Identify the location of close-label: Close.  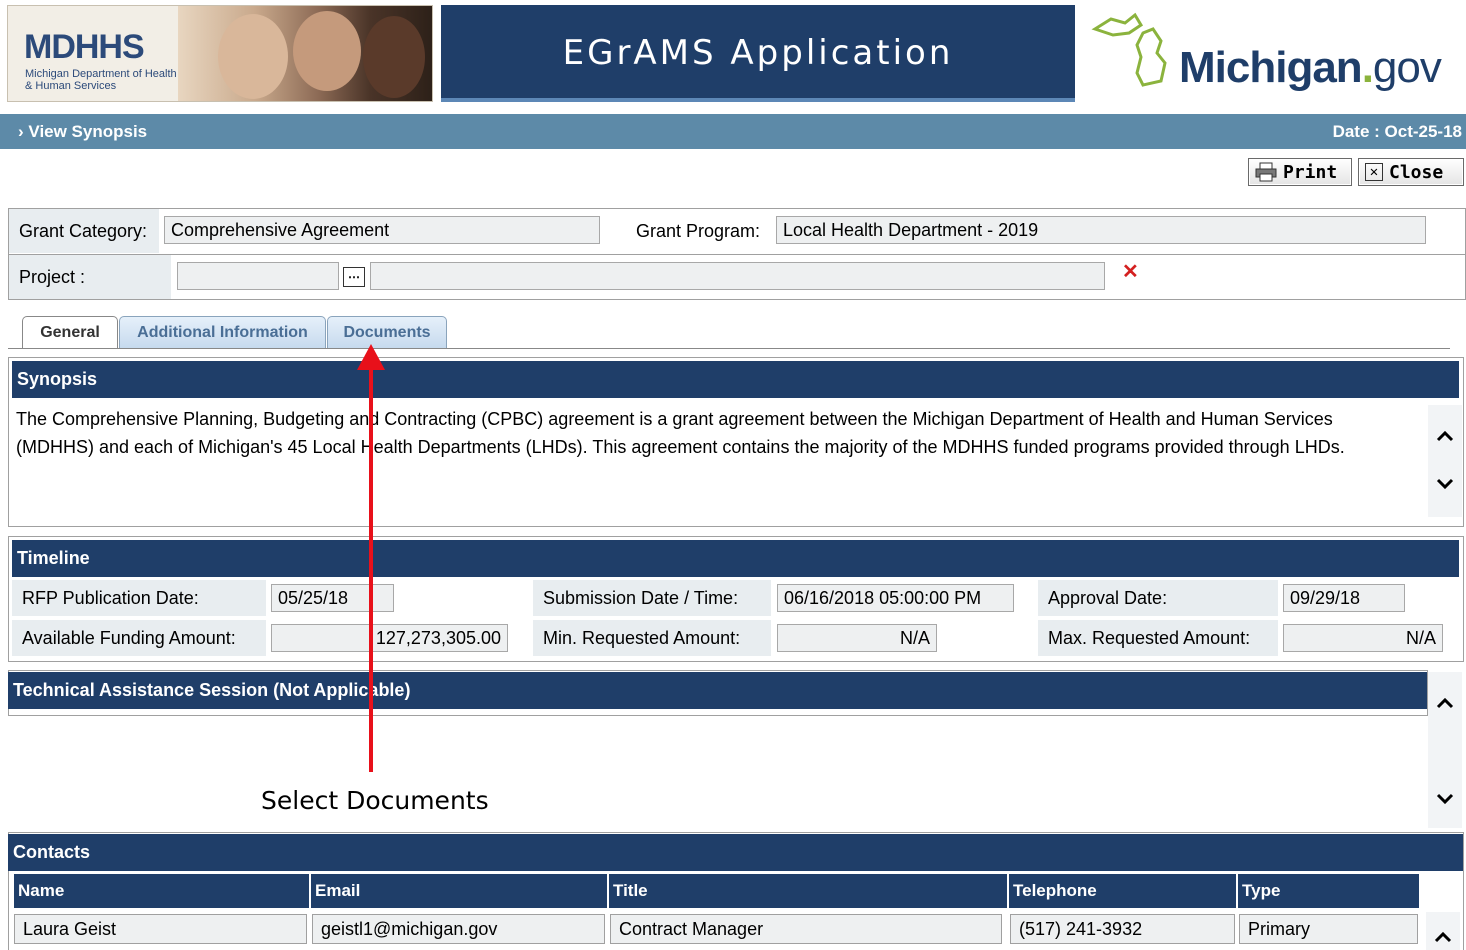
(1416, 172).